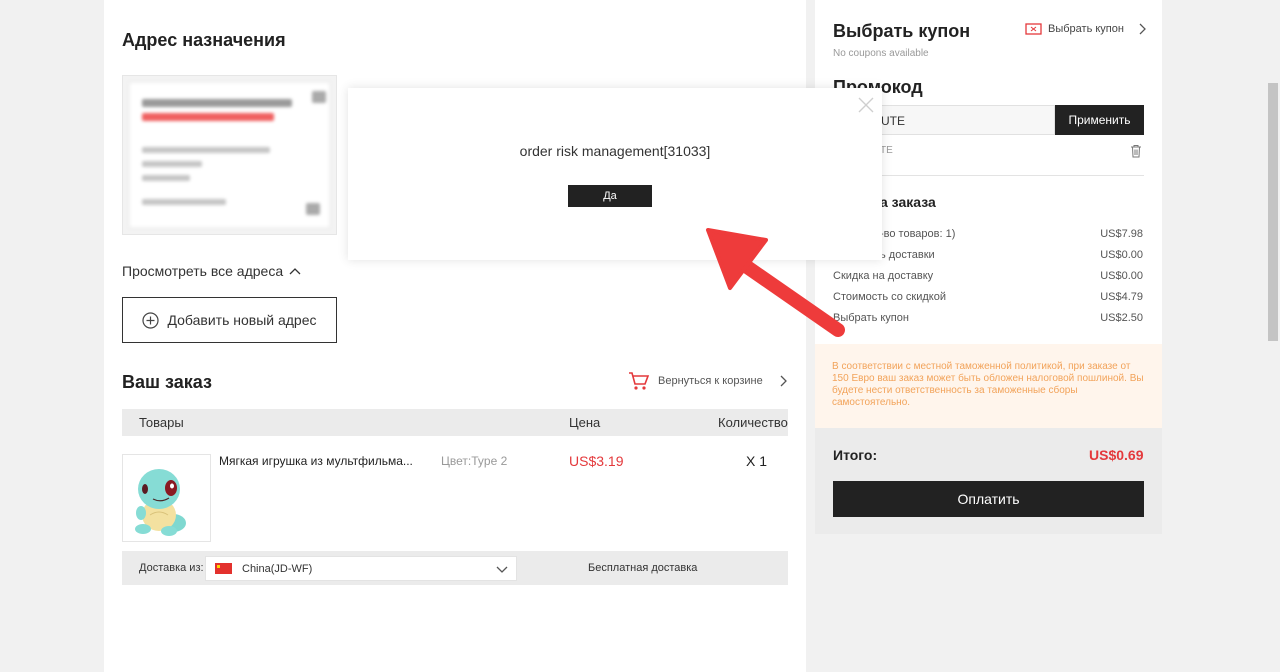 This screenshot has width=1280, height=672. I want to click on column-price: Цена, so click(585, 422).